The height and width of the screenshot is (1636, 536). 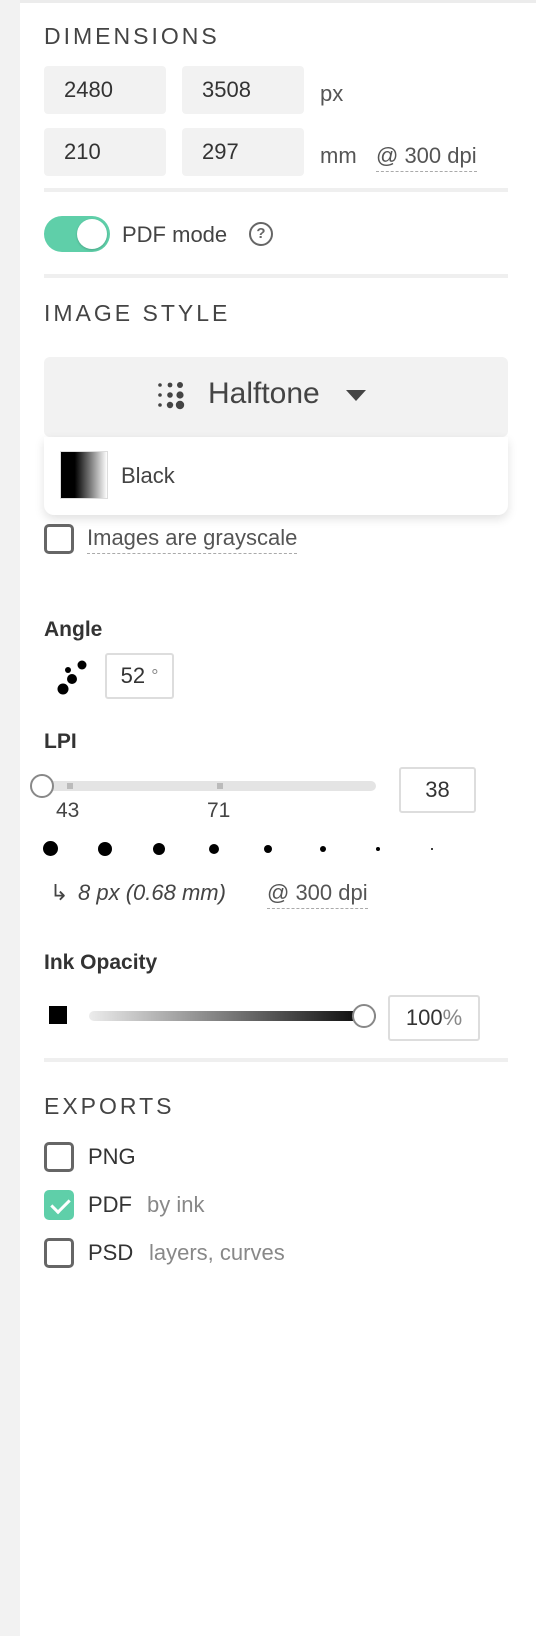 What do you see at coordinates (59, 1253) in the screenshot?
I see `export-psd-checkbox` at bounding box center [59, 1253].